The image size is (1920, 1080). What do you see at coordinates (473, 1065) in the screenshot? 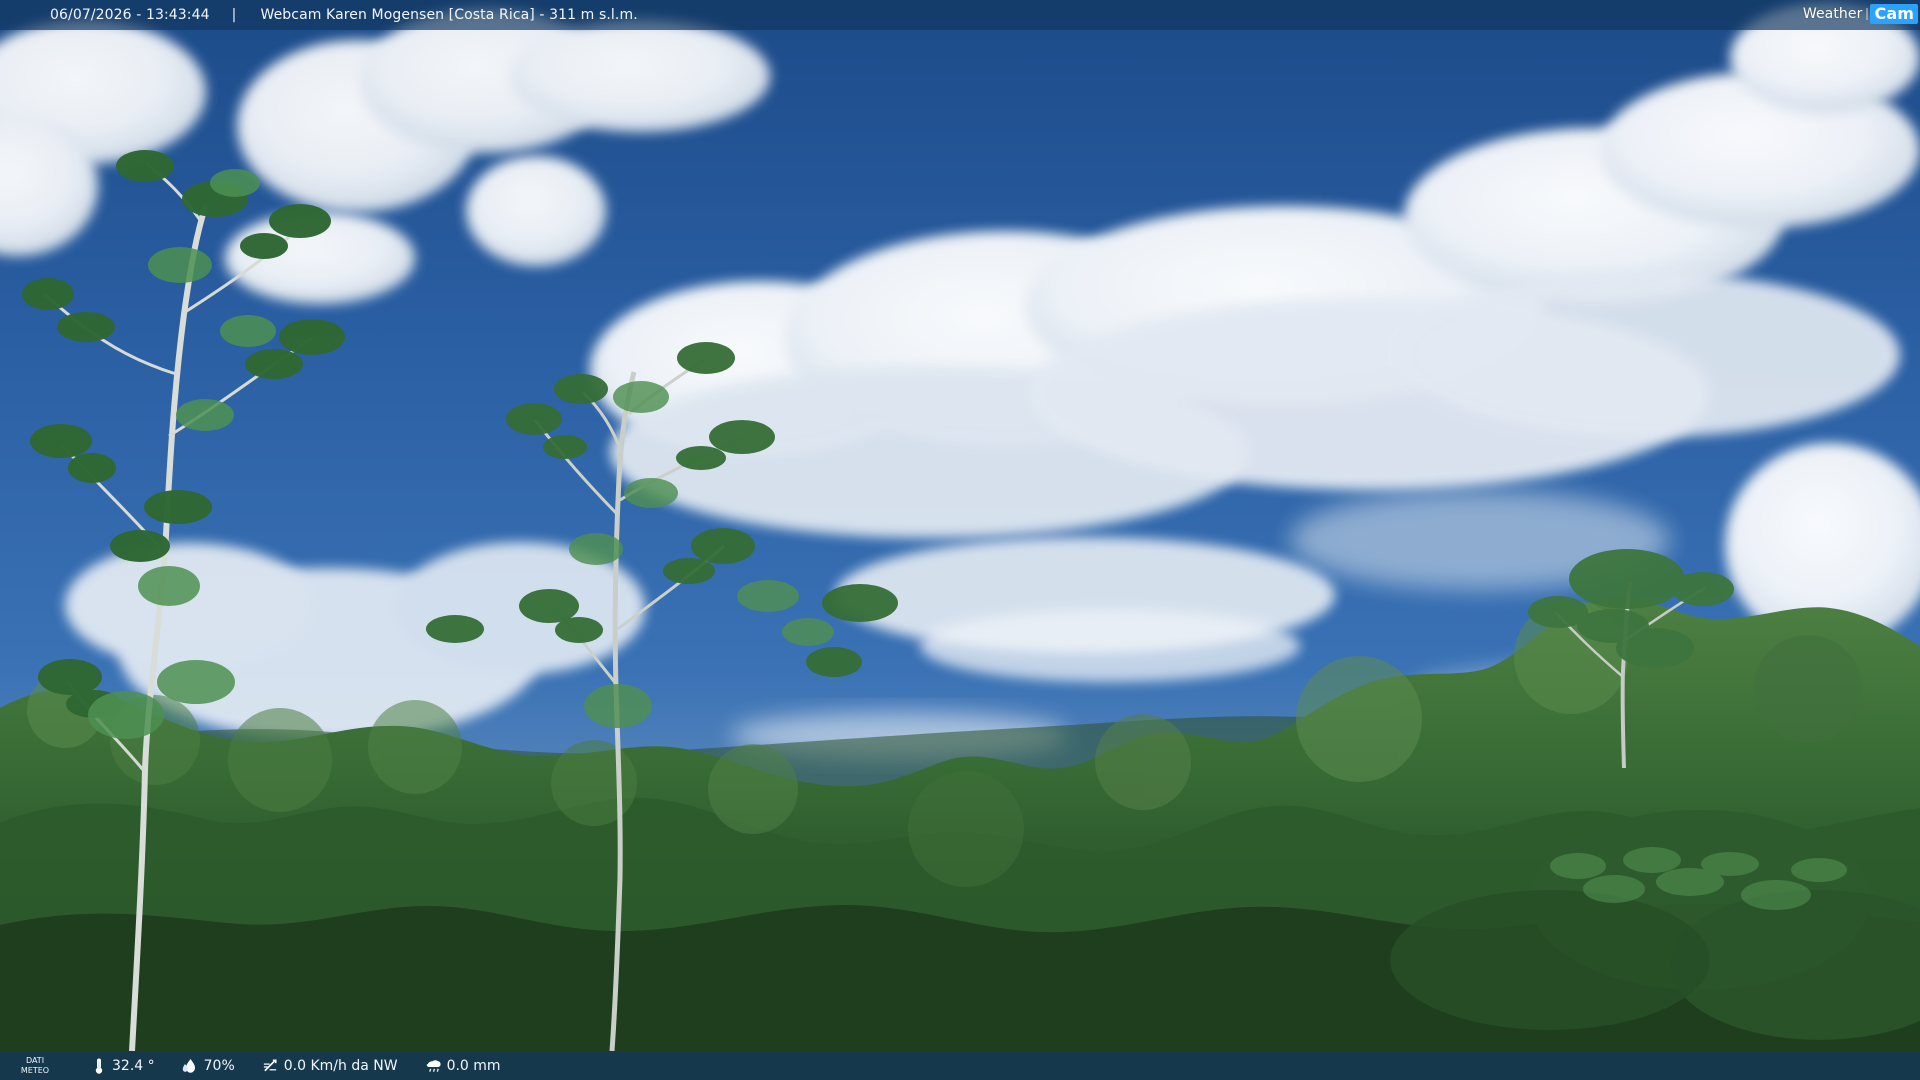
I see `rain-value: 0.0 mm` at bounding box center [473, 1065].